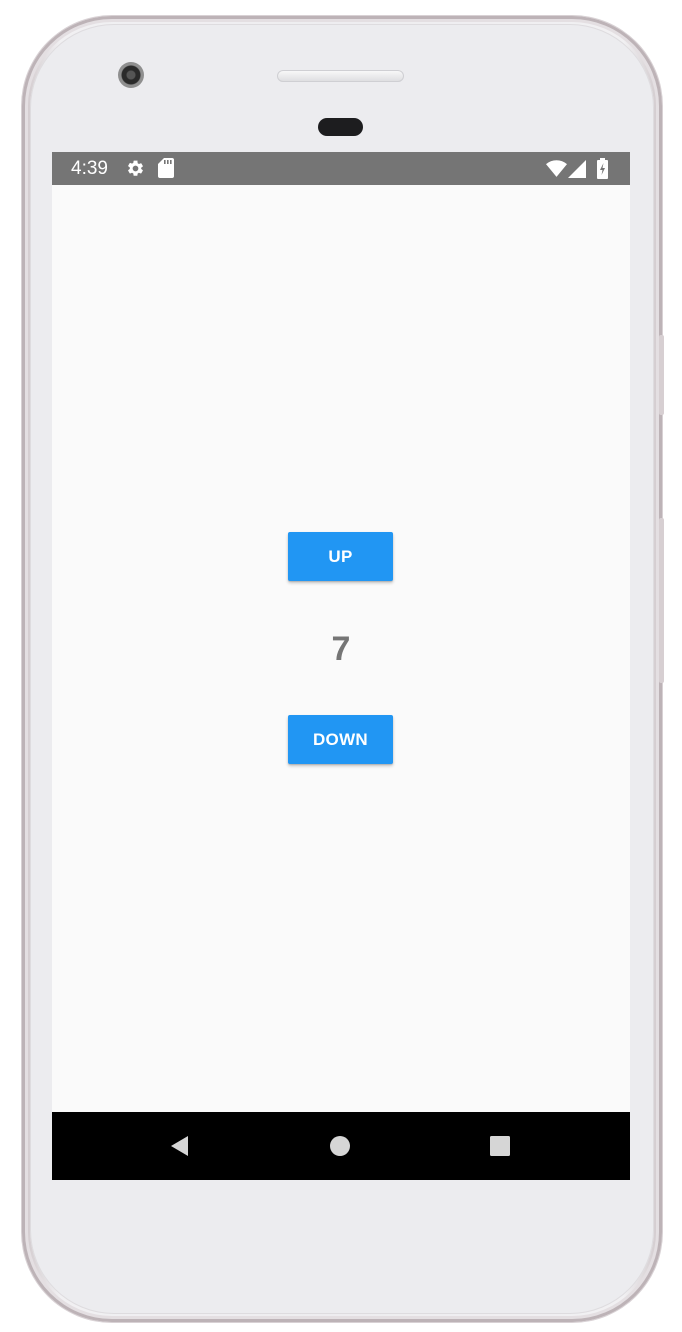 The image size is (682, 1332). Describe the element at coordinates (661, 375) in the screenshot. I see `power-button` at that location.